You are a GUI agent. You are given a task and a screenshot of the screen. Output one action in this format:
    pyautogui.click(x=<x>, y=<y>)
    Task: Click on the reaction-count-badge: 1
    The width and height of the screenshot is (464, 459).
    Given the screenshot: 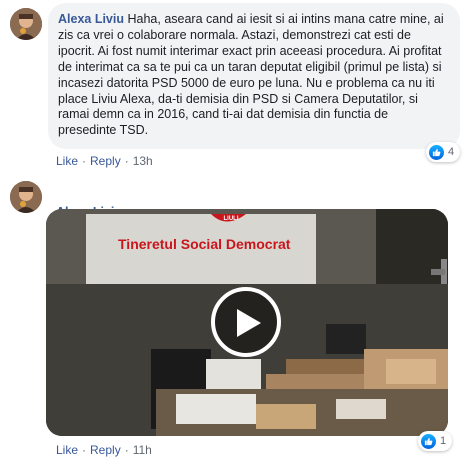 What is the action you would take?
    pyautogui.click(x=435, y=441)
    